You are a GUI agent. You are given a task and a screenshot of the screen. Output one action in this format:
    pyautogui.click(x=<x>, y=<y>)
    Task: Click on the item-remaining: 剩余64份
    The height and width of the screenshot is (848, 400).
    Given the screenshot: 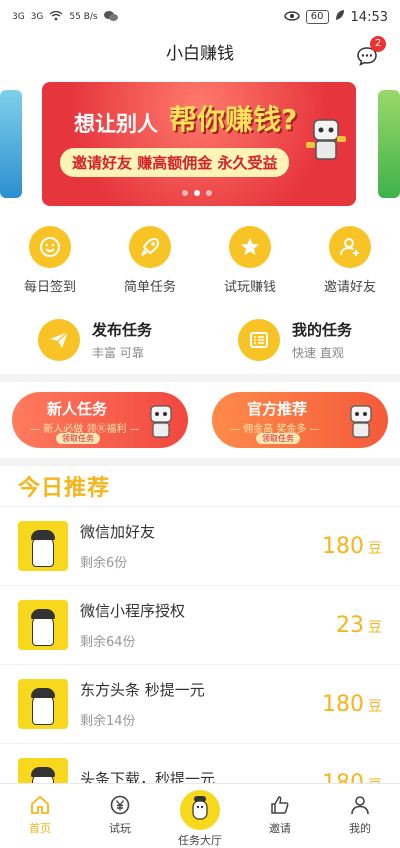 What is the action you would take?
    pyautogui.click(x=108, y=642)
    